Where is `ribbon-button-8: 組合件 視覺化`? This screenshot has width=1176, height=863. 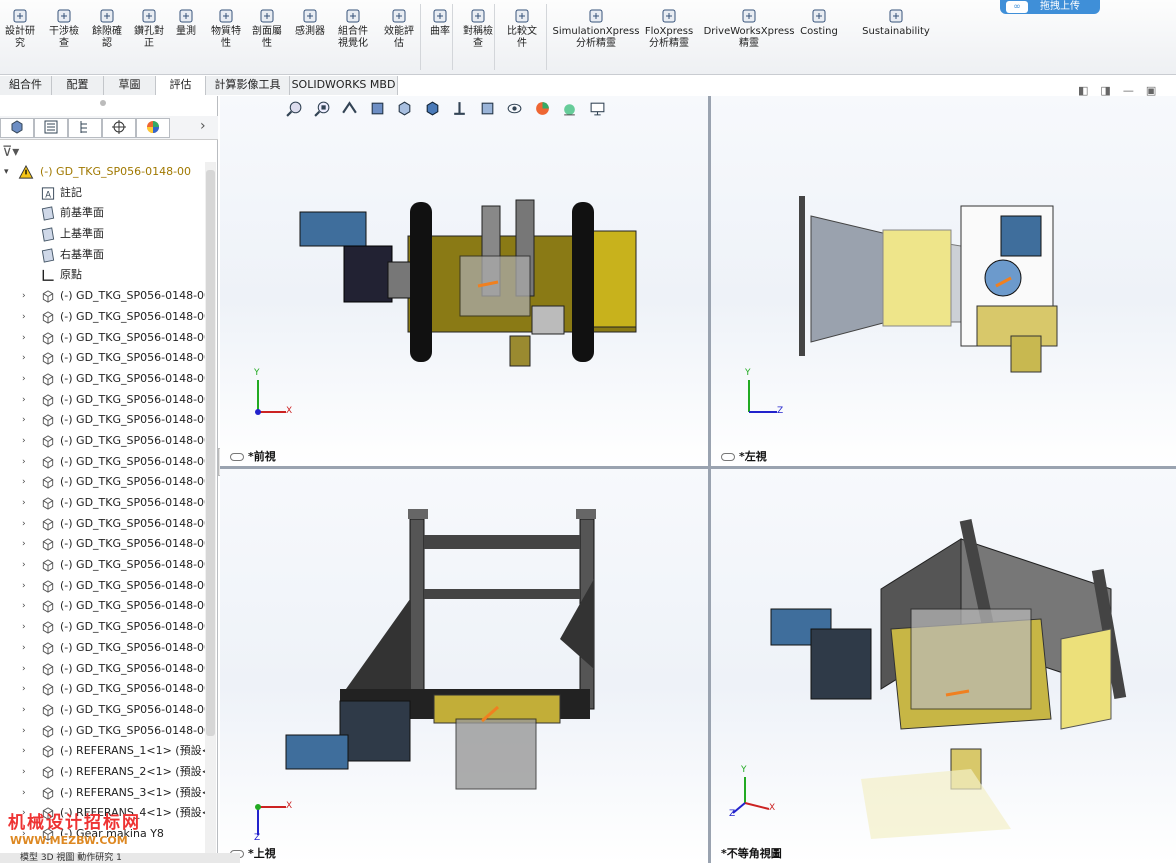 ribbon-button-8: 組合件 視覺化 is located at coordinates (353, 29).